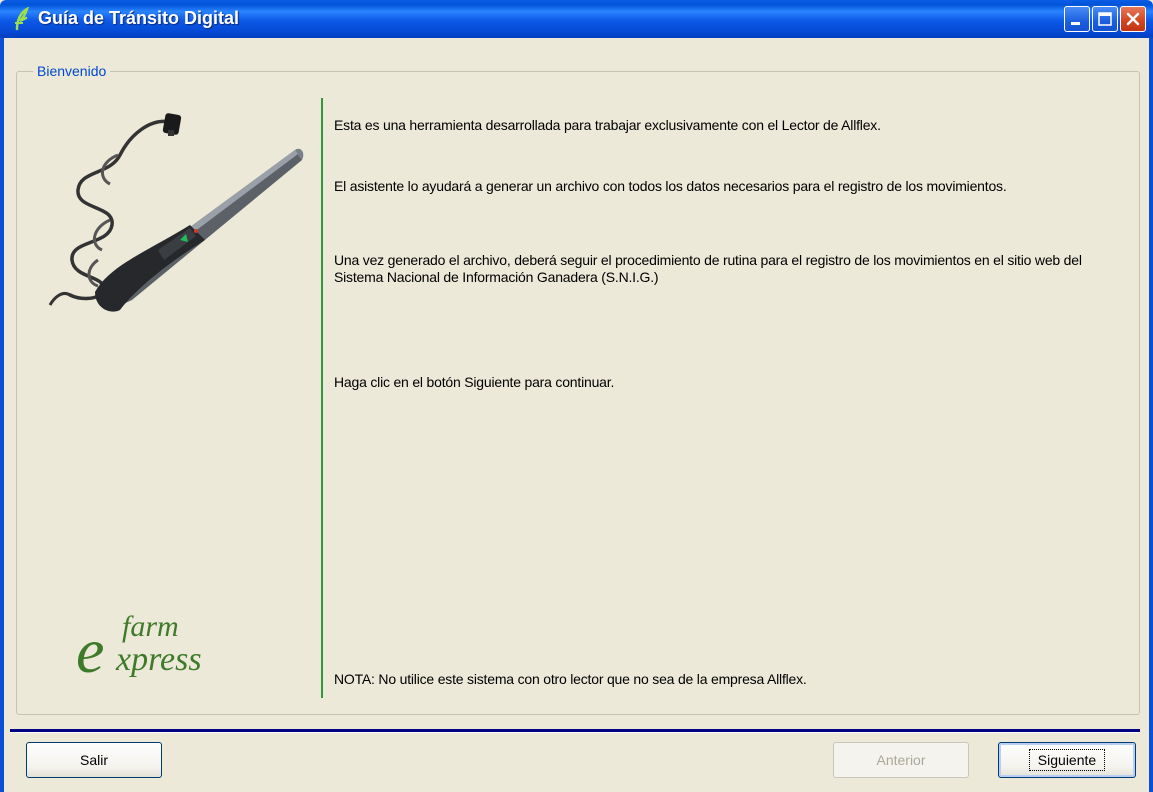  What do you see at coordinates (150, 626) in the screenshot?
I see `svg-text: farm` at bounding box center [150, 626].